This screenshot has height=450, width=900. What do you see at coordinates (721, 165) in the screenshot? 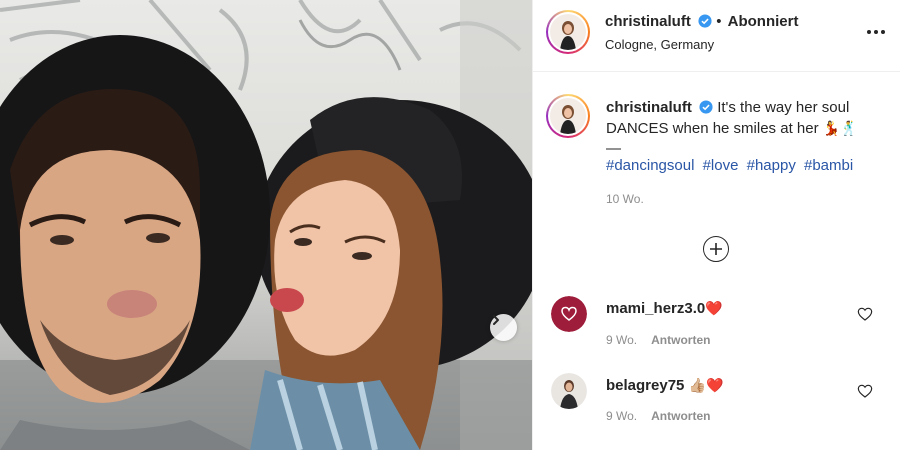
I see `hashtag-link: #love` at bounding box center [721, 165].